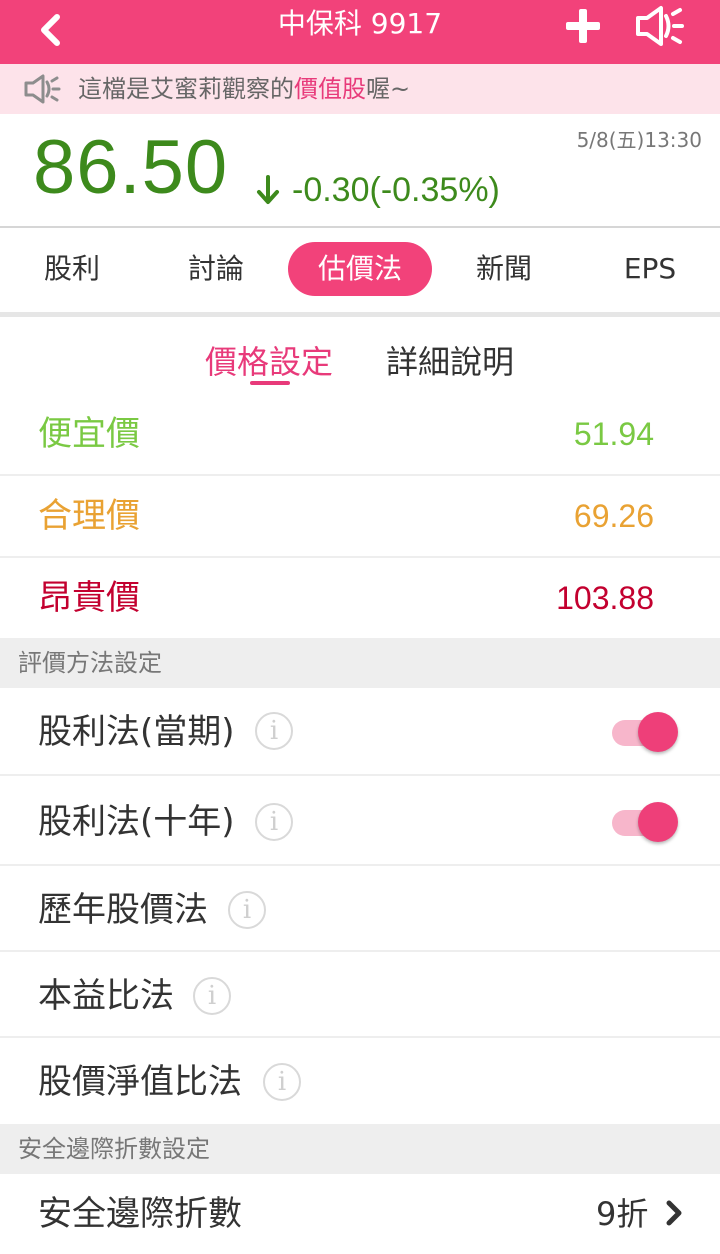 This screenshot has width=720, height=1254. I want to click on method-label: 股利法(當期), so click(136, 732).